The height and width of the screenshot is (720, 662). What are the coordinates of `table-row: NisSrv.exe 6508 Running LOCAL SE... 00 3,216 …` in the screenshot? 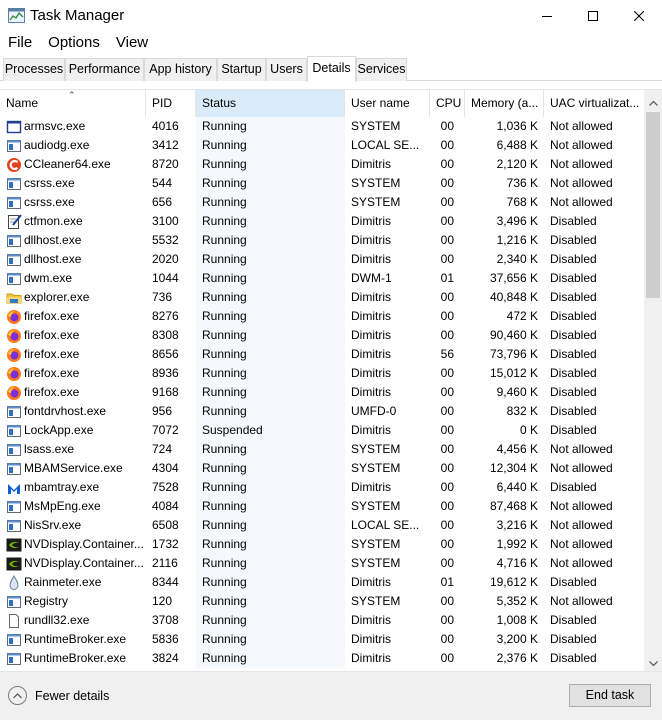 It's located at (322, 525).